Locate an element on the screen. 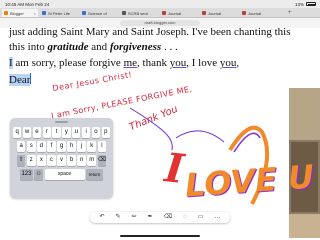  key: y is located at coordinates (66, 132).